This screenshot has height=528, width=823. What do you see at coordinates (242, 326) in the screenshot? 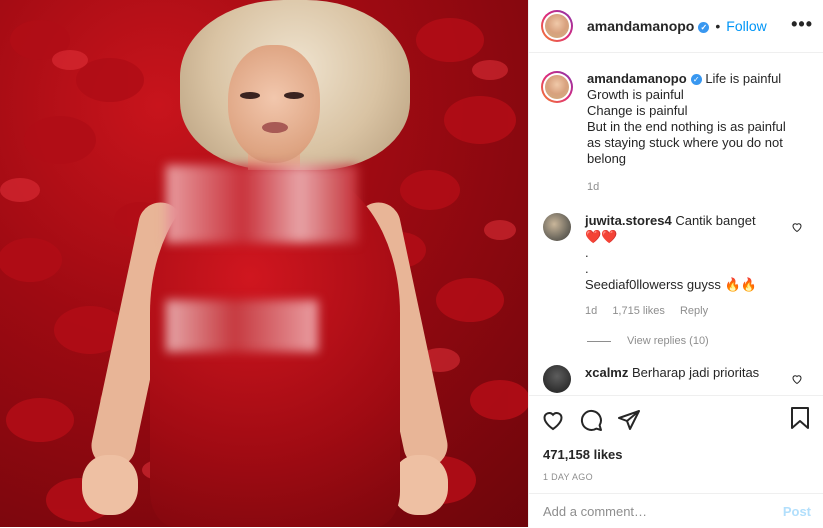
I see `censor-blur-bottom` at bounding box center [242, 326].